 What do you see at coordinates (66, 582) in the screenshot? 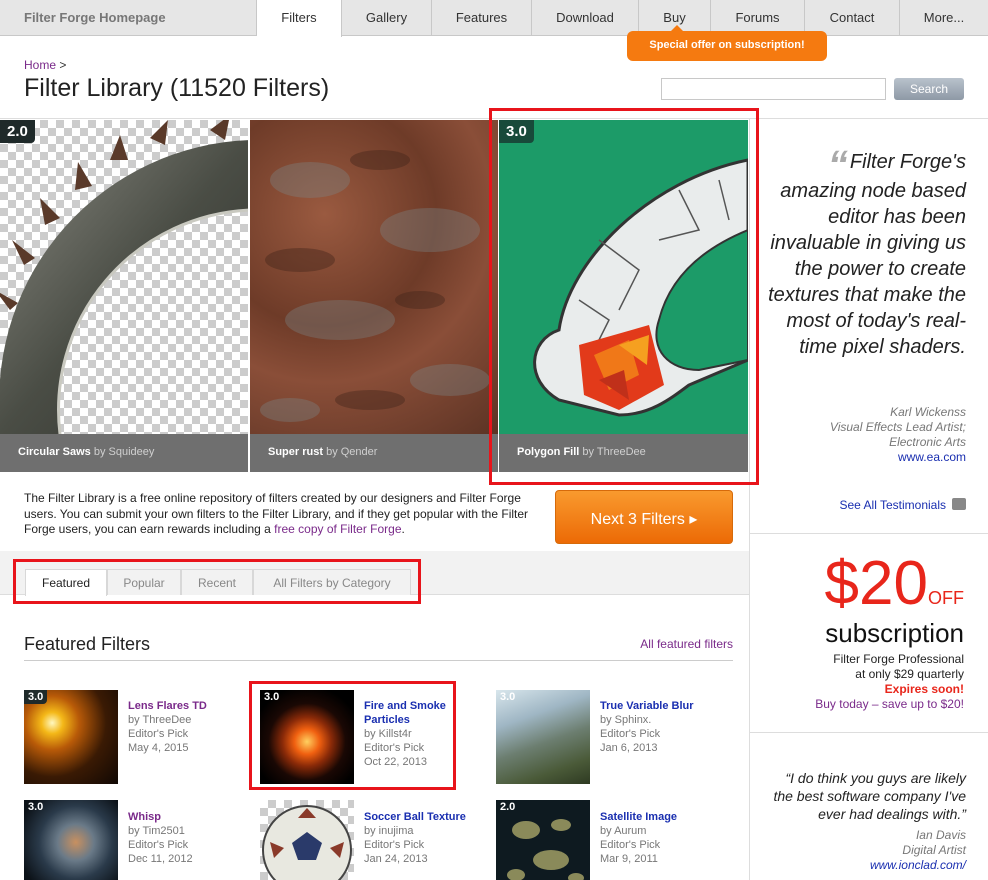
I see `tab-featured: Featured` at bounding box center [66, 582].